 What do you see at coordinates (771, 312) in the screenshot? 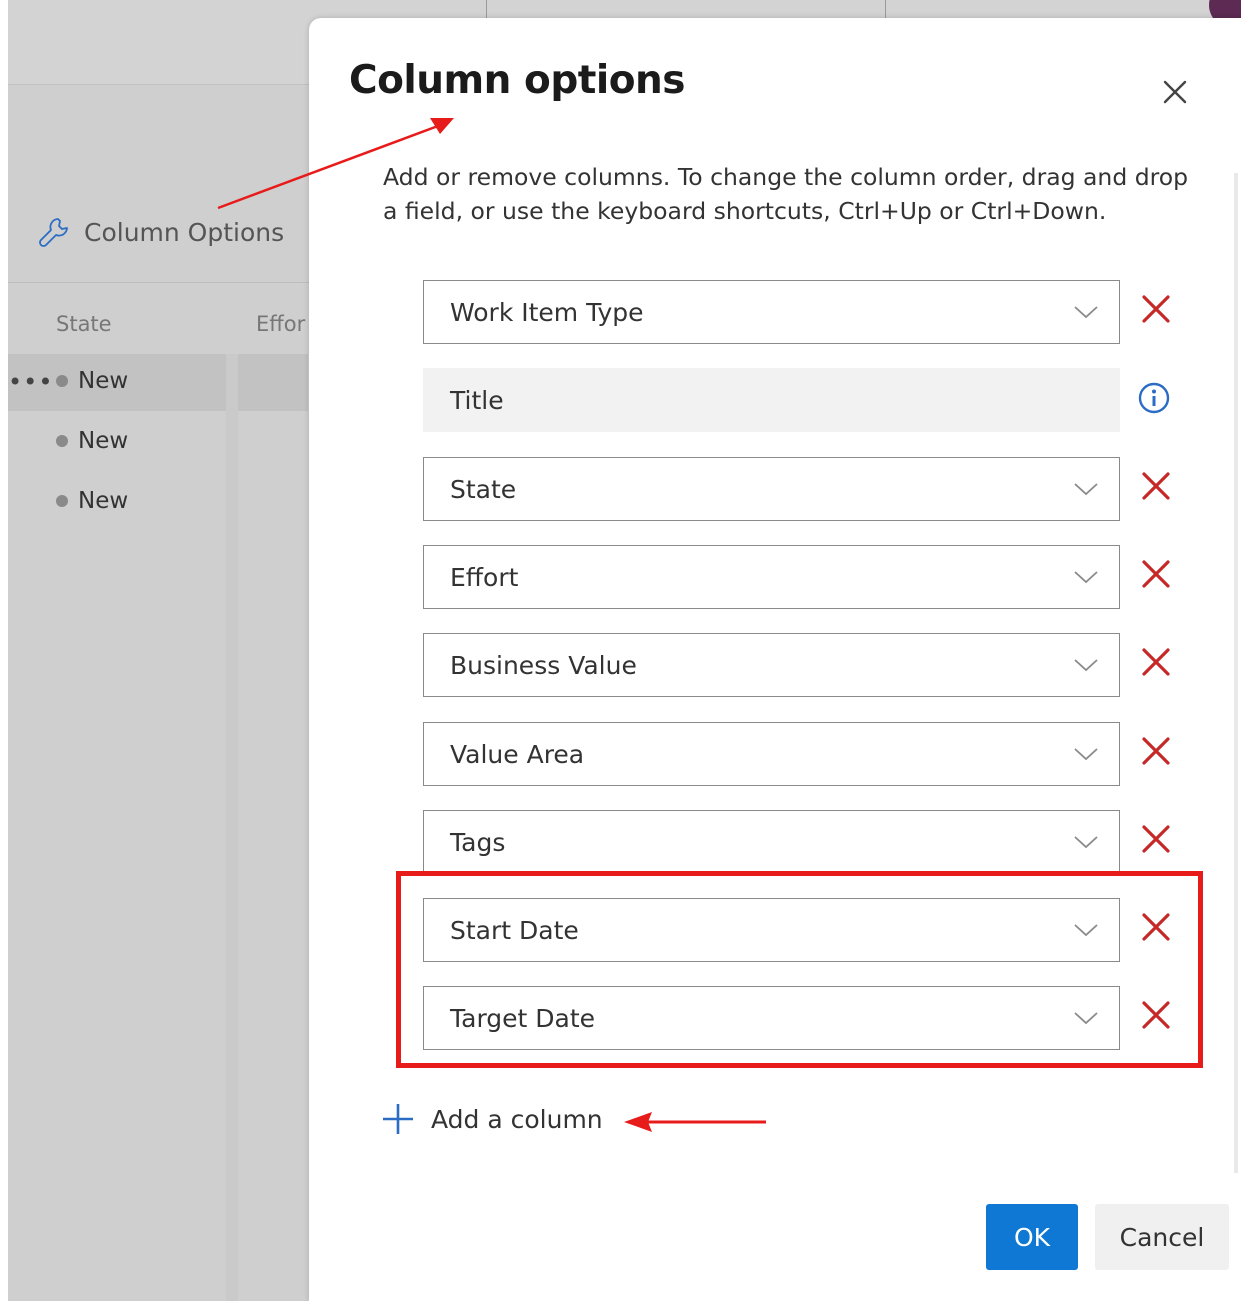
I see `column-field-dropdown: Work Item Type` at bounding box center [771, 312].